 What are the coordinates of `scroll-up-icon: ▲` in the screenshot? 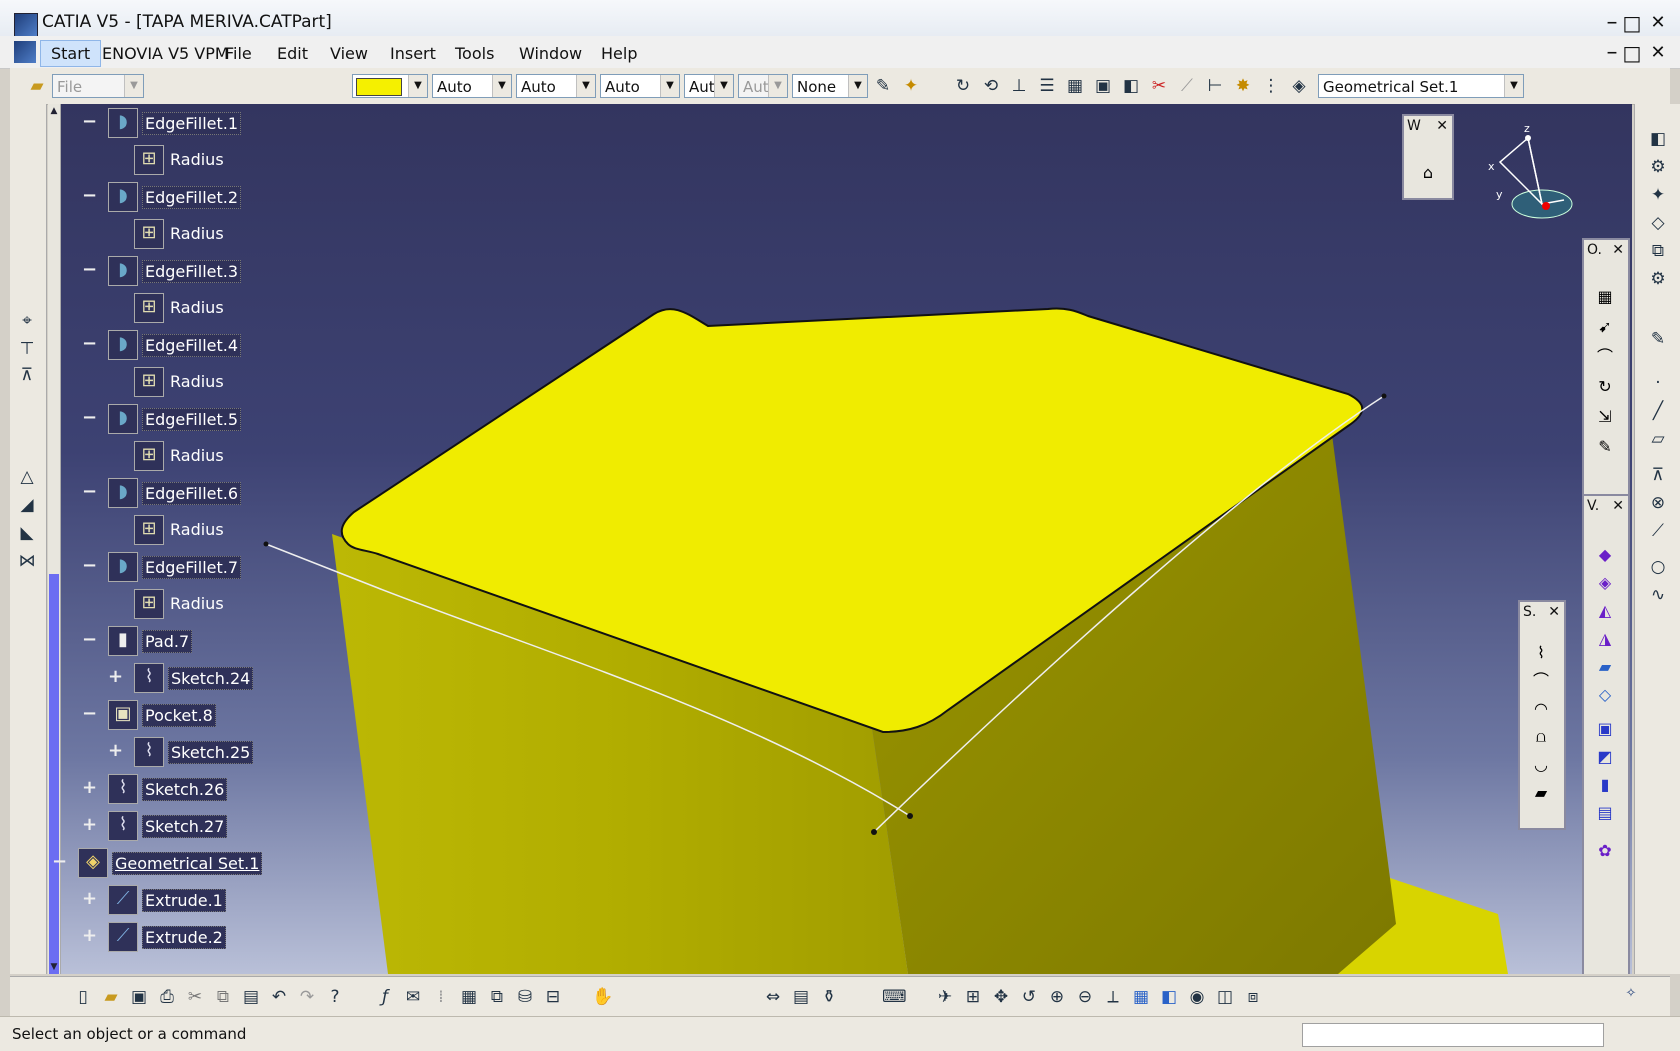 It's located at (54, 111).